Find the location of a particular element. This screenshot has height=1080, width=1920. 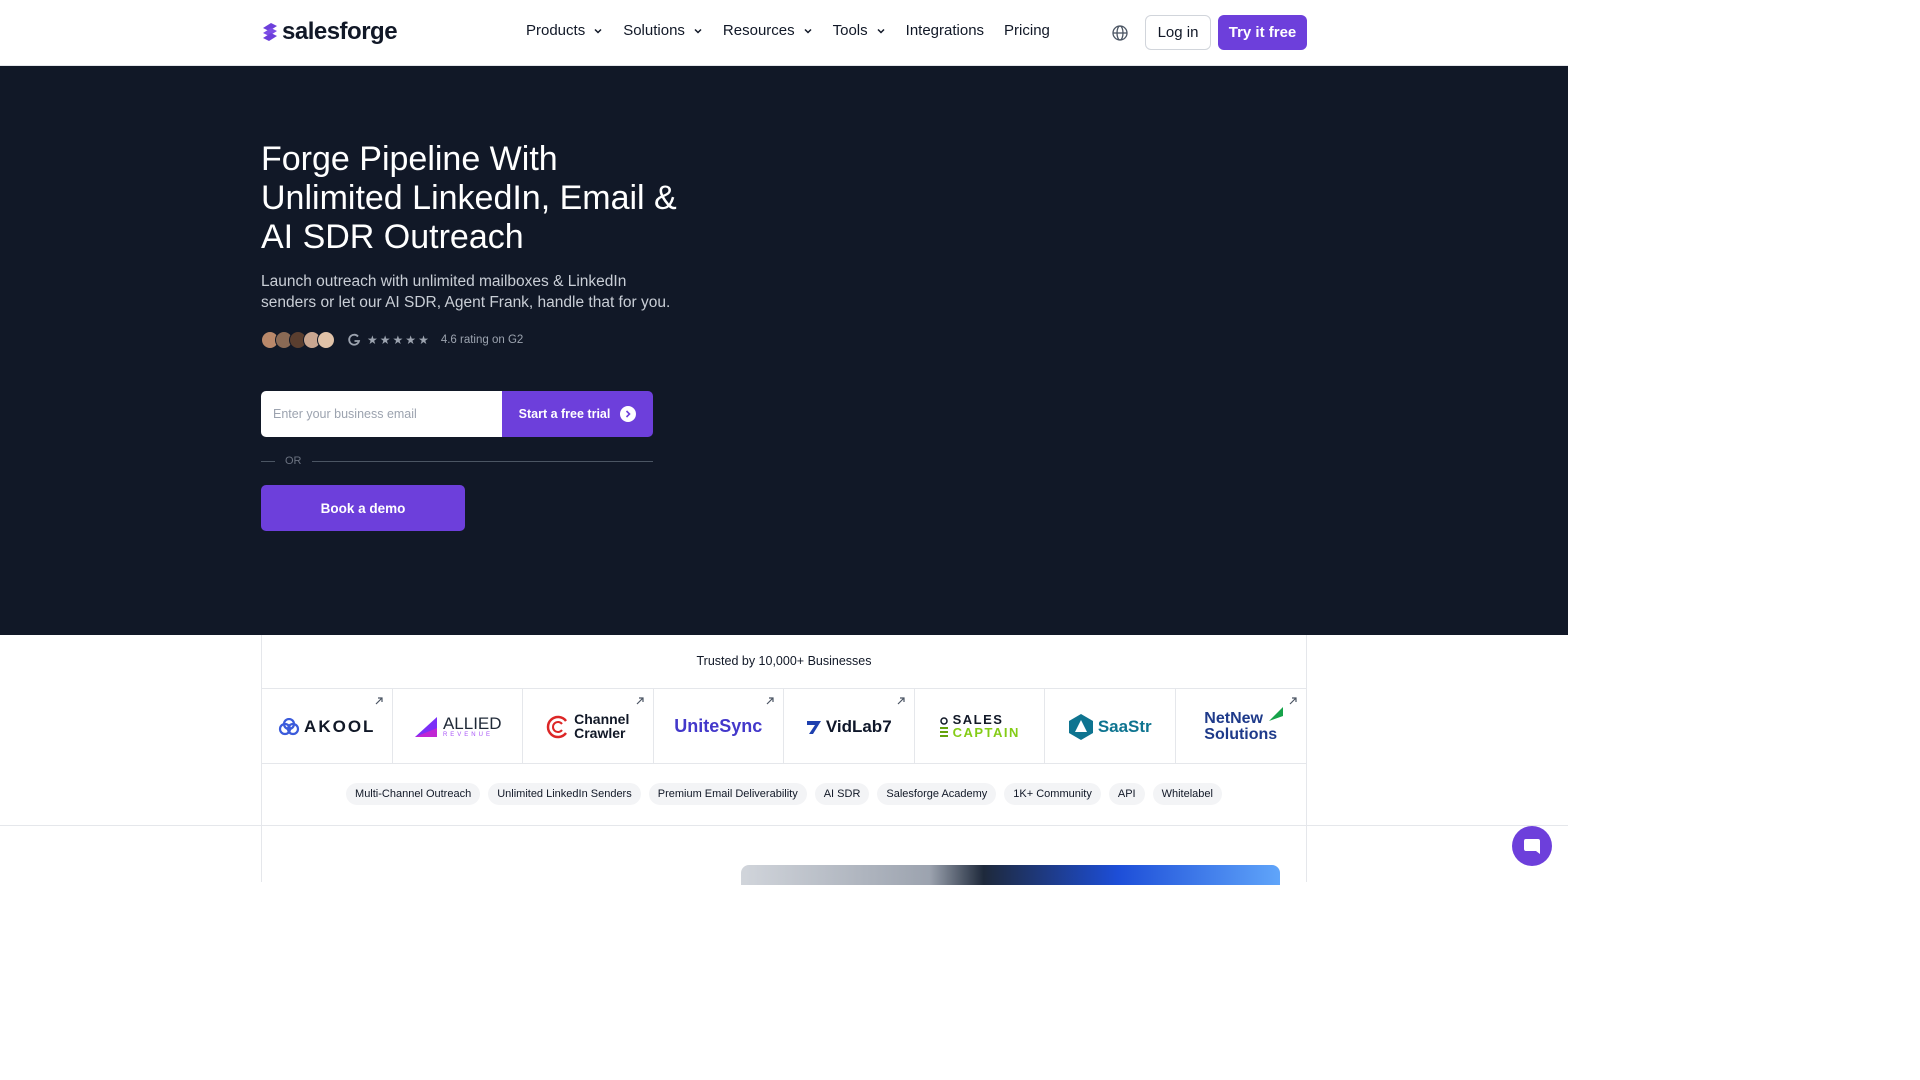

salesforge-logo: salesforge is located at coordinates (329, 32).